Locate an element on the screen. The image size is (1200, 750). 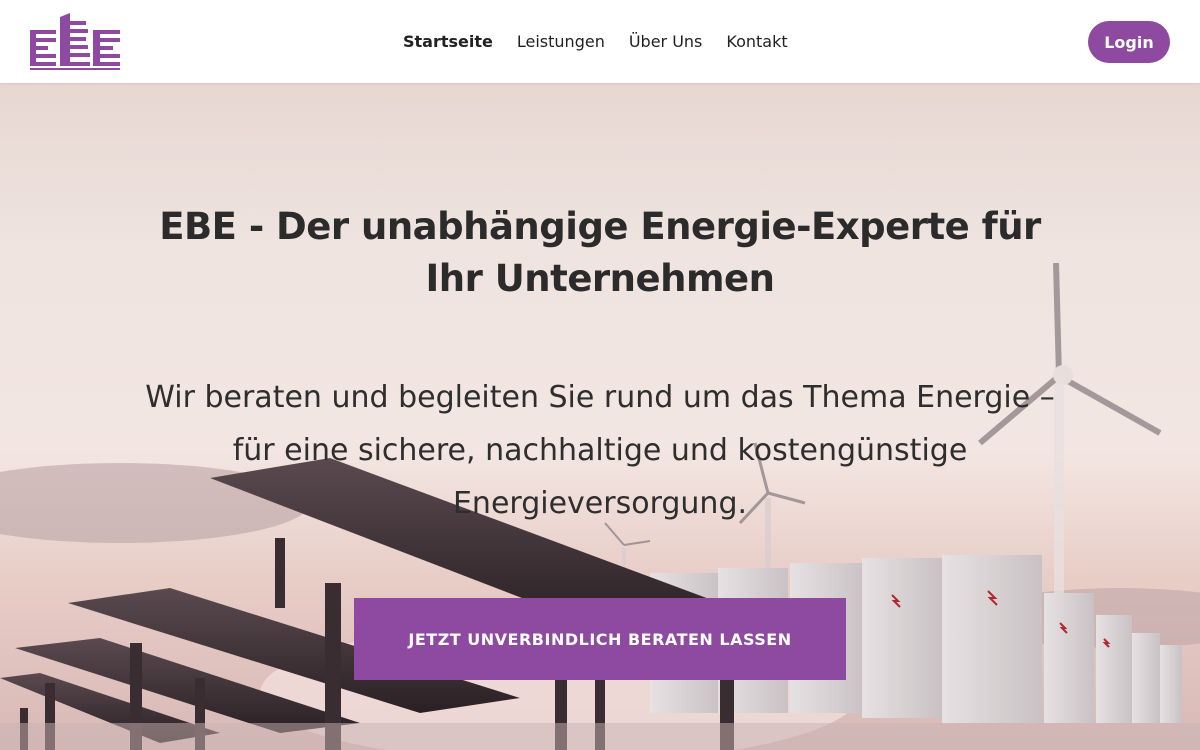
ebe-logo is located at coordinates (75, 41).